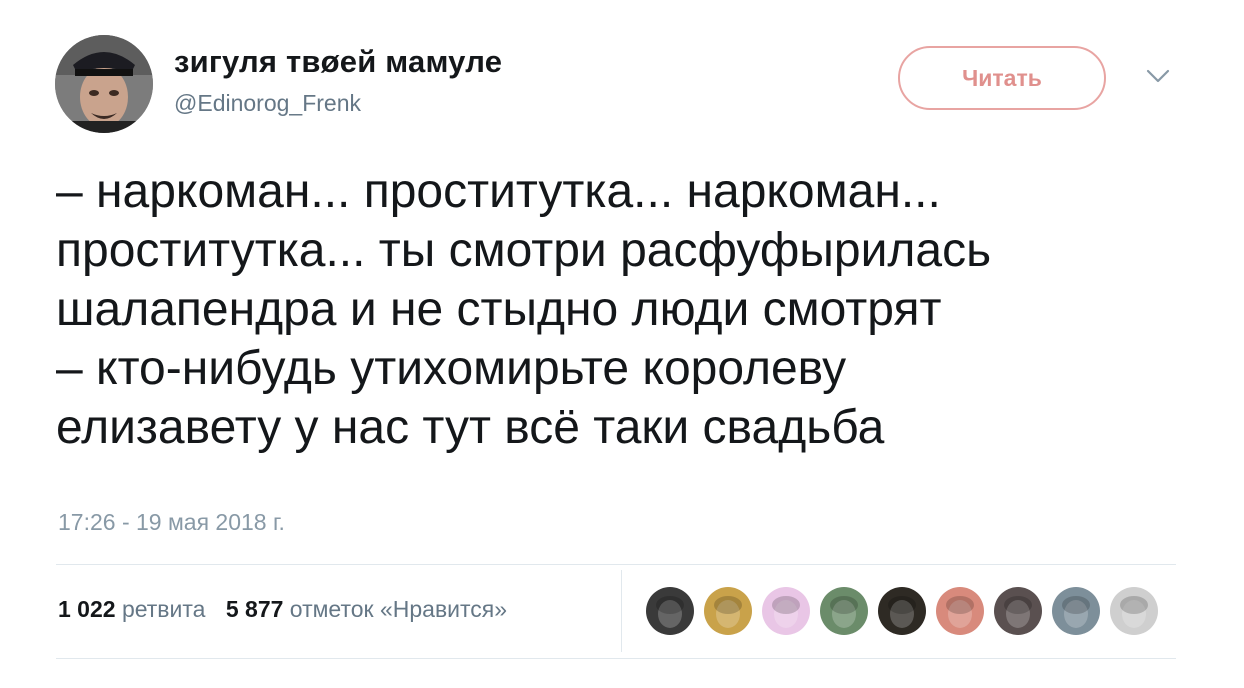 This screenshot has height=688, width=1244. I want to click on follow-button: Читать, so click(1002, 78).